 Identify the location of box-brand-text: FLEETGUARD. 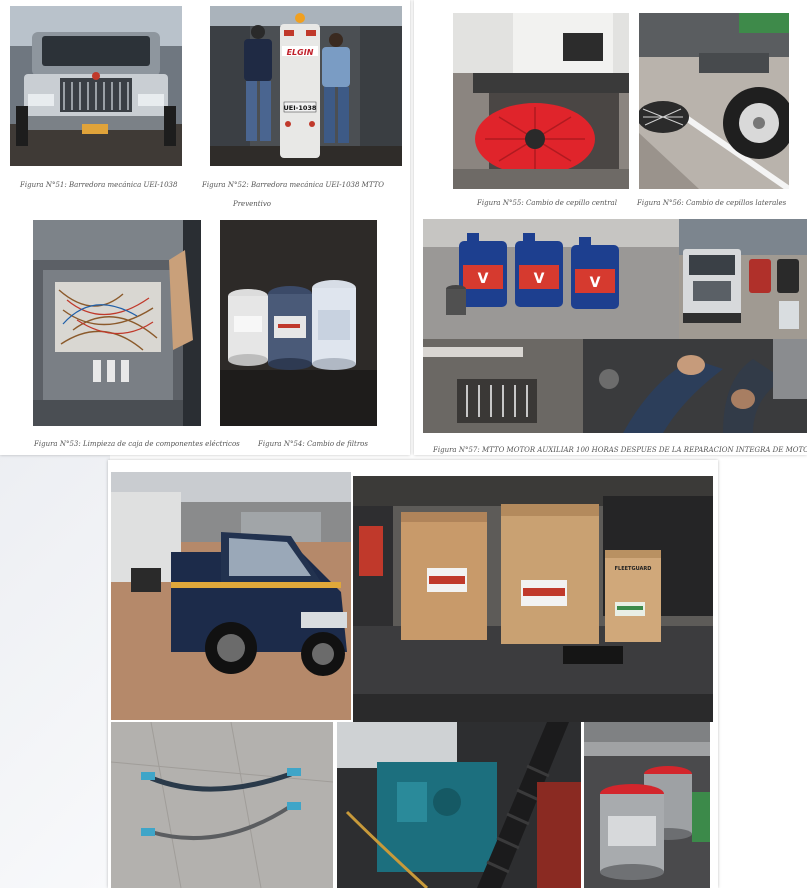
(633, 569).